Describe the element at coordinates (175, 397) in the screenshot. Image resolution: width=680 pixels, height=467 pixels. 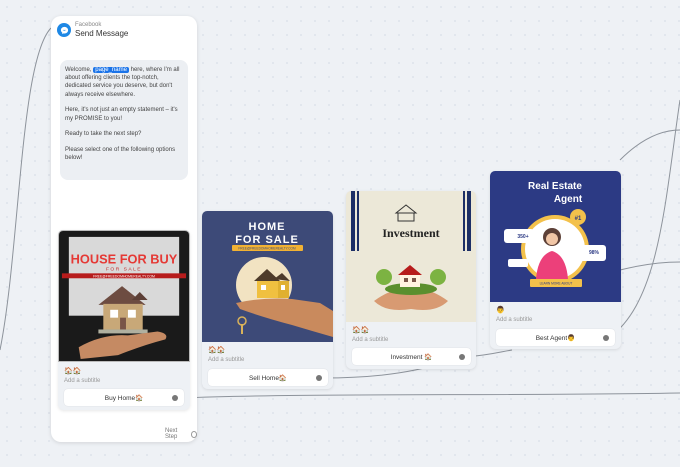
I see `buy-home-port` at that location.